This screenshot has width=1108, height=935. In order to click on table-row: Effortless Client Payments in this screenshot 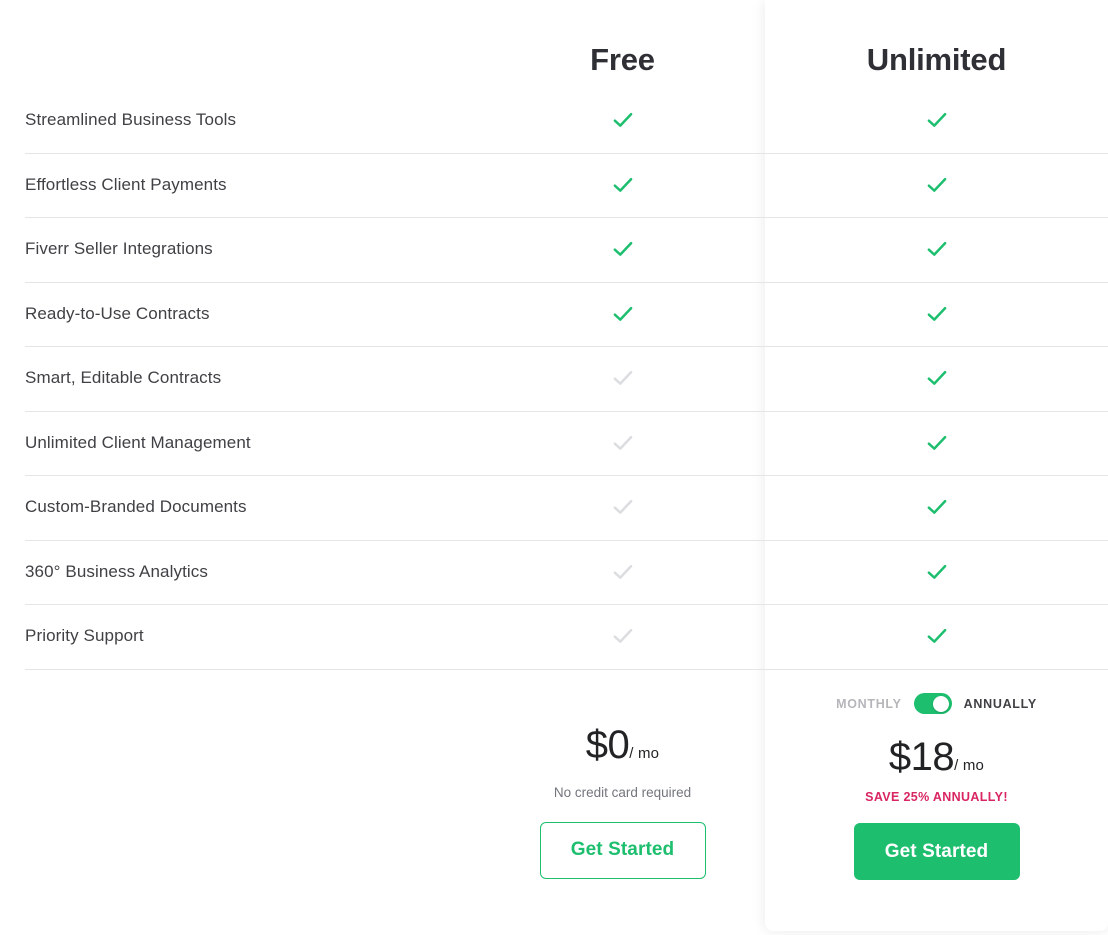, I will do `click(554, 185)`.